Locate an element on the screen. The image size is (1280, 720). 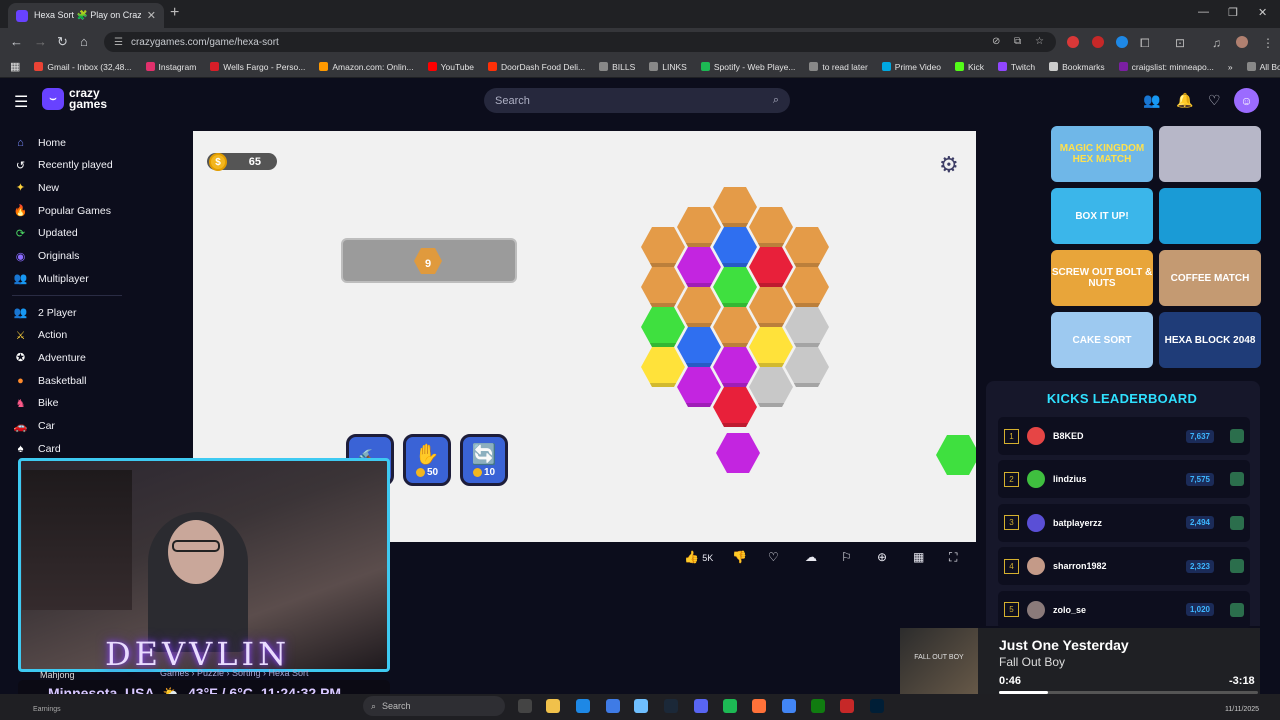
favorites-heart-icon: ♡ is located at coordinates (1214, 100).